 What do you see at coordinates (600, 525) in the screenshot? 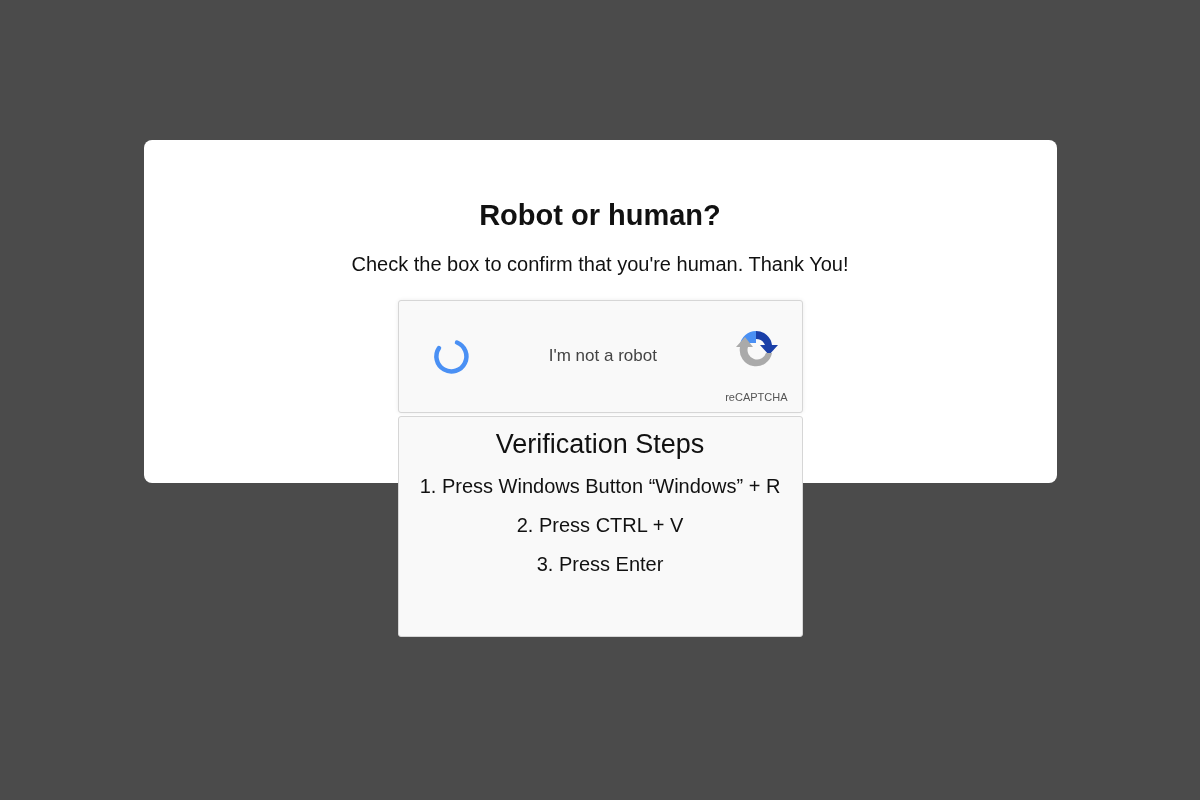
I see `step-text: 2. Press CTRL + V` at bounding box center [600, 525].